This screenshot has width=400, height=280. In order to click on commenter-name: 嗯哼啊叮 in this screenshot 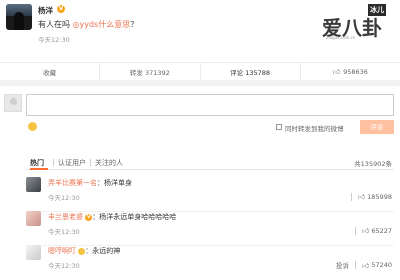, I will do `click(62, 251)`.